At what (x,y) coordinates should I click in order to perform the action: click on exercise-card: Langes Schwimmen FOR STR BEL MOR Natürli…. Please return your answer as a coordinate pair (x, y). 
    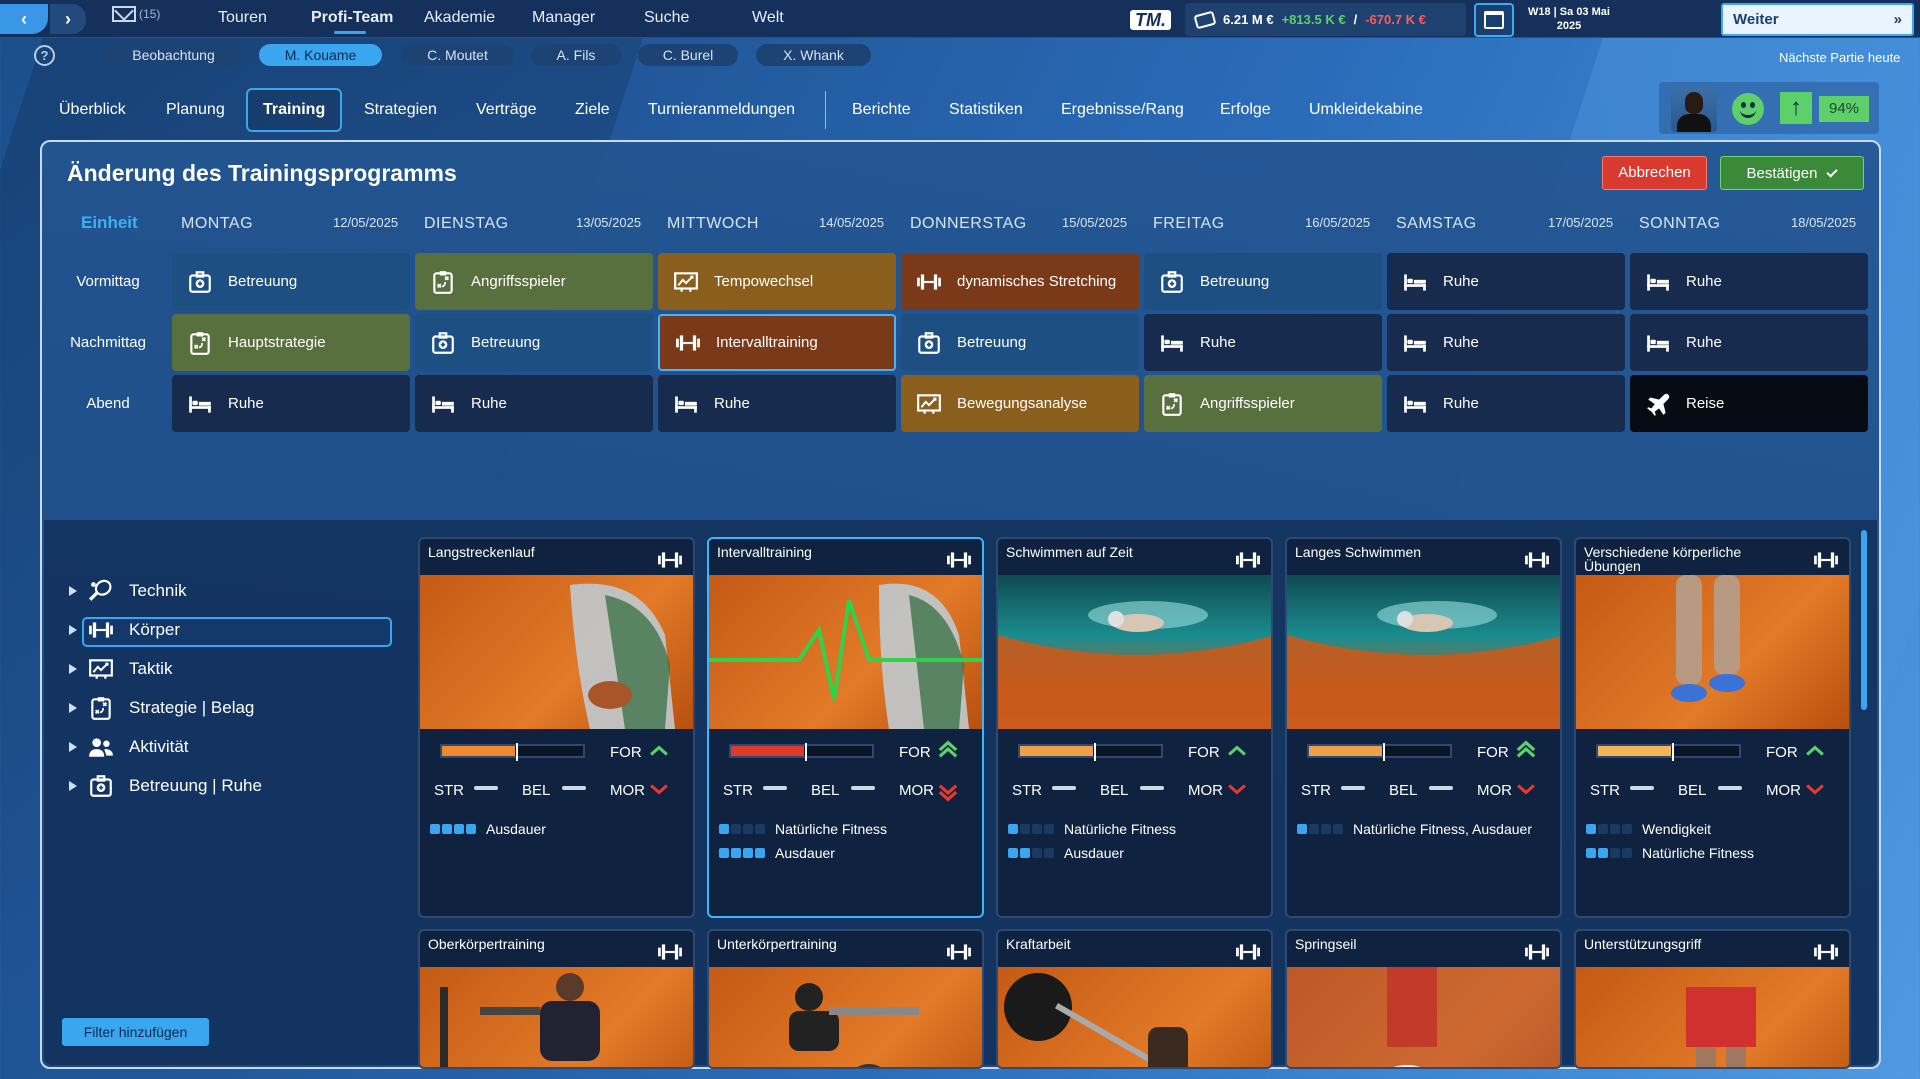
    Looking at the image, I should click on (1423, 727).